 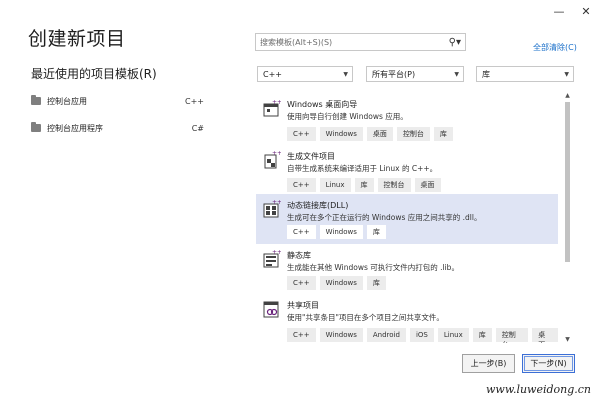 I want to click on static-library-icon: ++, so click(x=272, y=258).